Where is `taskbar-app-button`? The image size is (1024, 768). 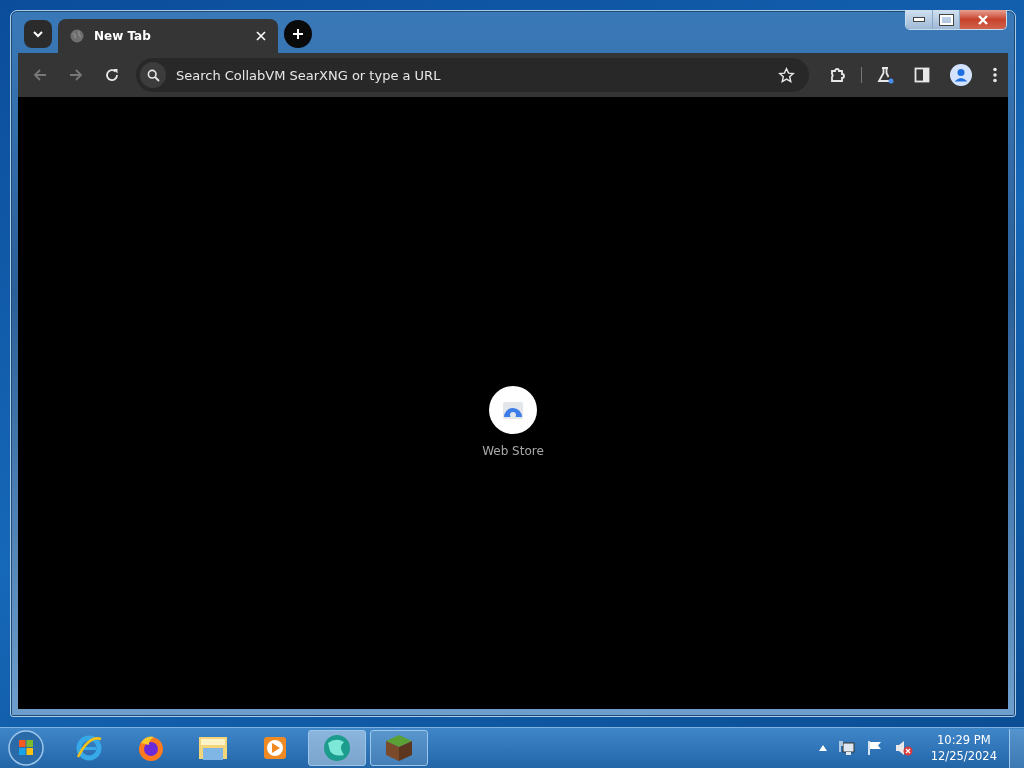 taskbar-app-button is located at coordinates (399, 748).